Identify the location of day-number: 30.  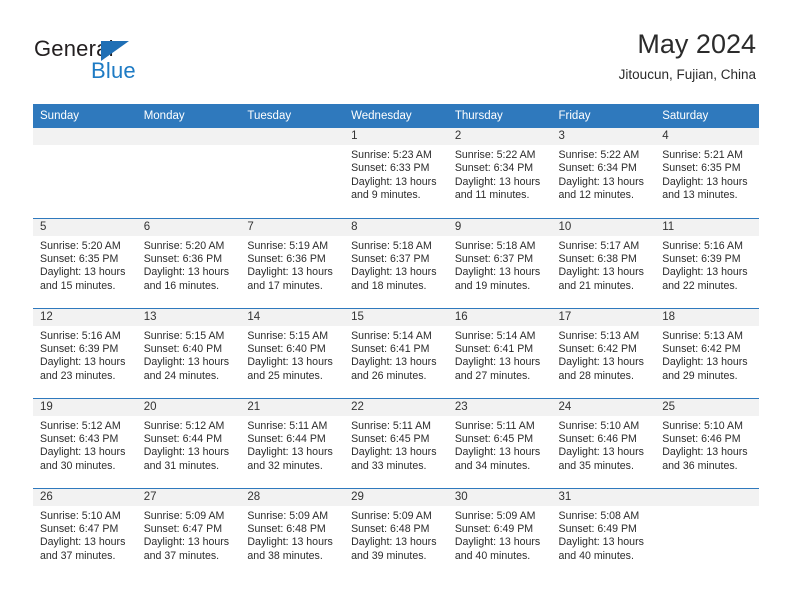
(499, 497).